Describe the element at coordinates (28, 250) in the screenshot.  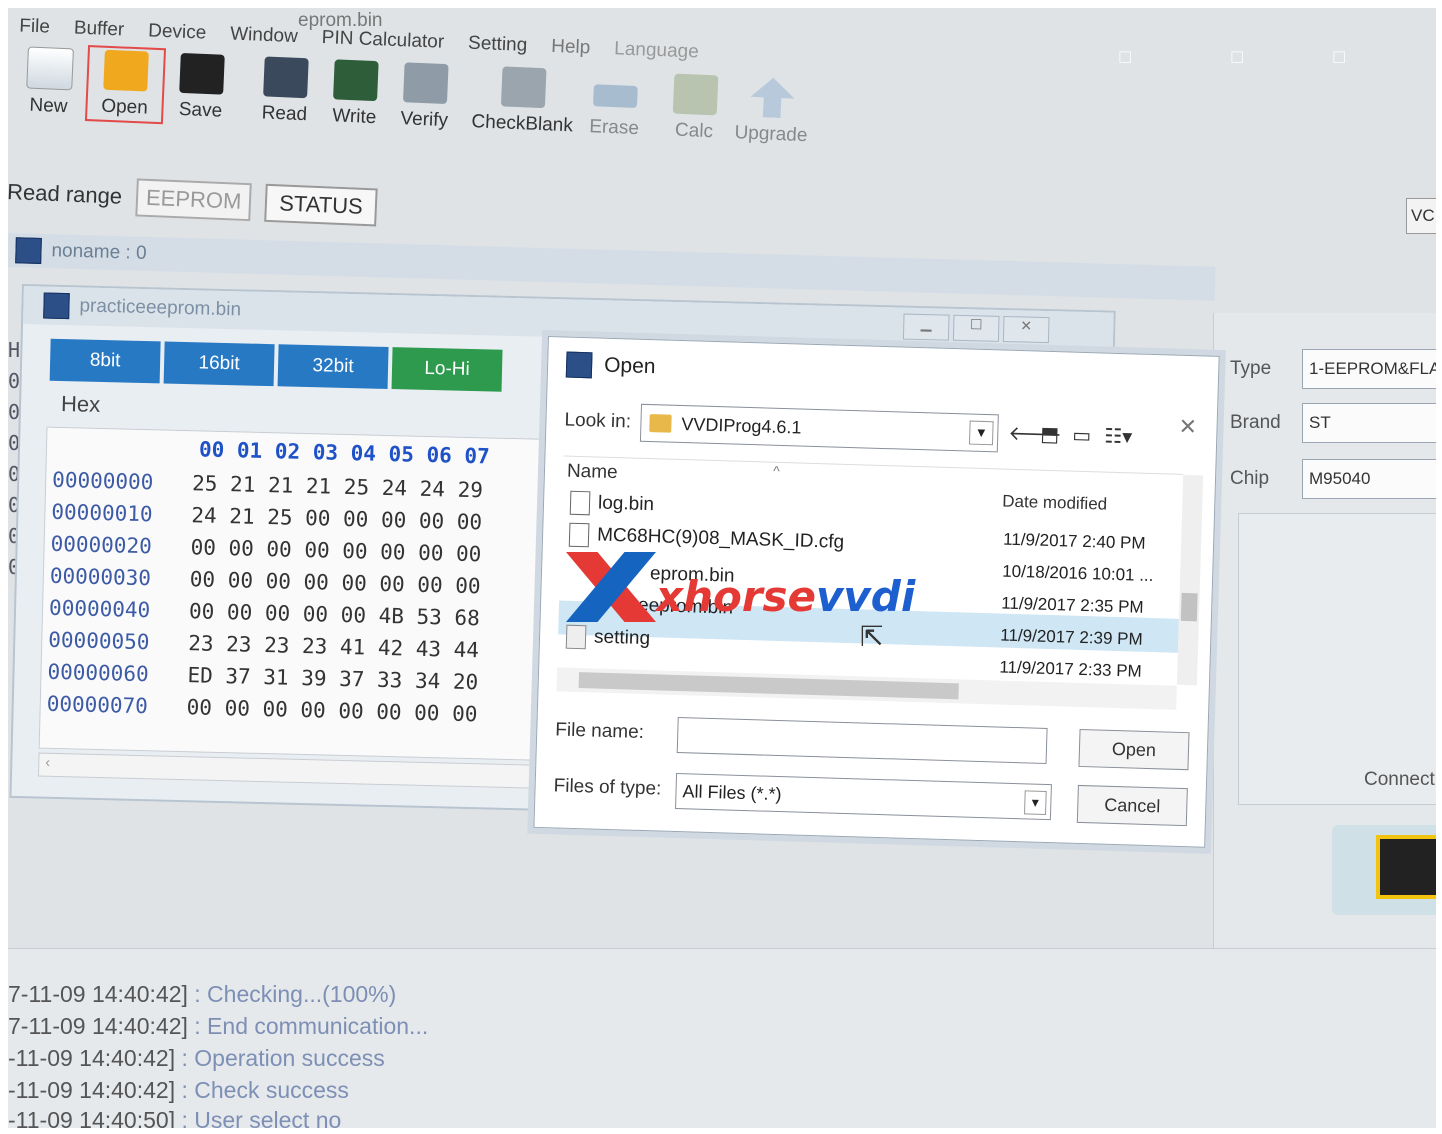
I see `app-icon` at that location.